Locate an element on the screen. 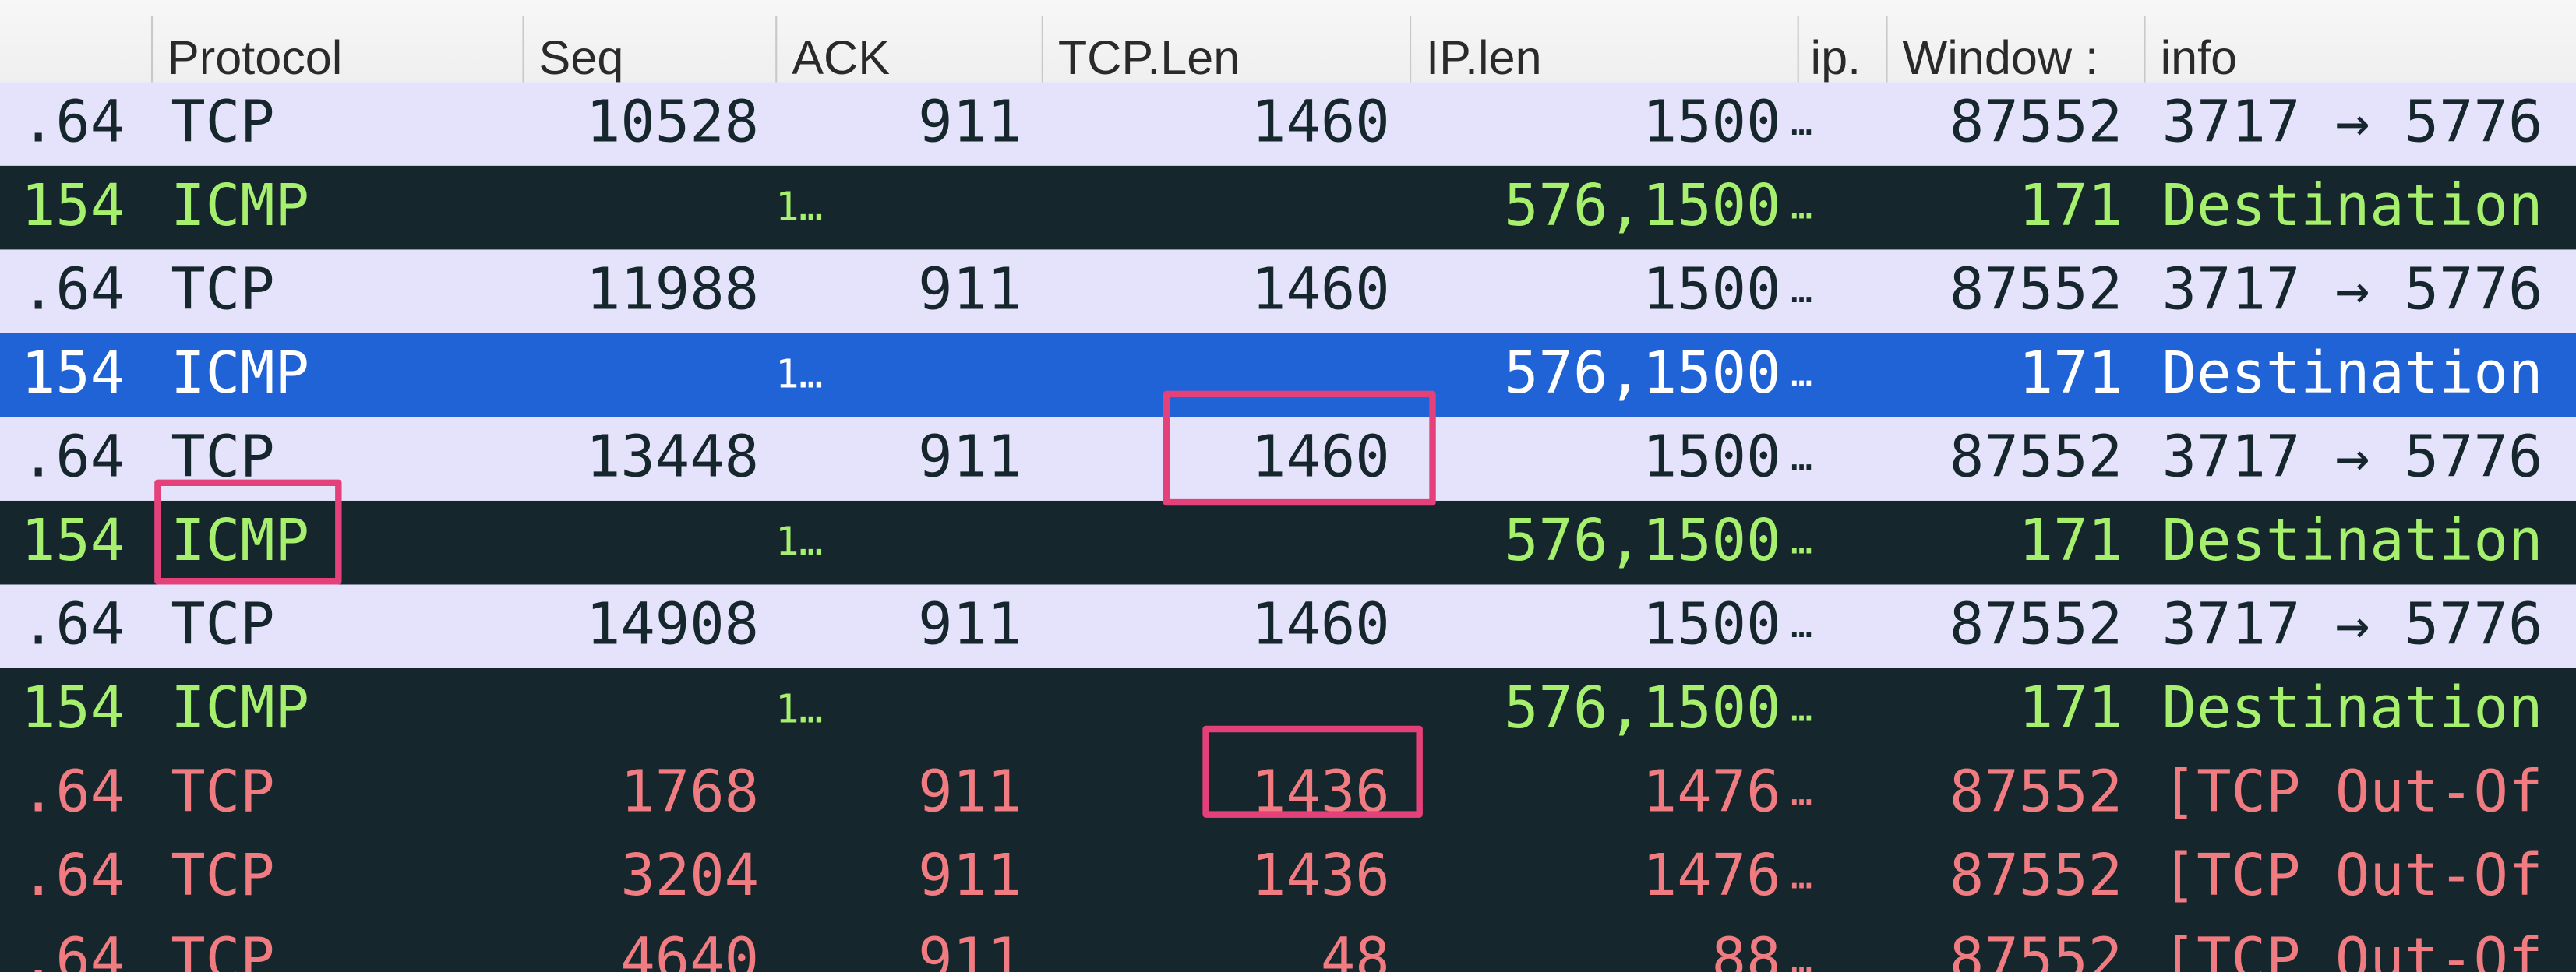 This screenshot has height=972, width=2576. cell-seq: 14908 is located at coordinates (672, 626).